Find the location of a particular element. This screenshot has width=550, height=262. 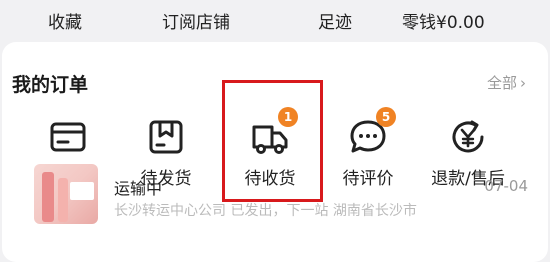

view-all-orders-link: 全部 › is located at coordinates (506, 82).